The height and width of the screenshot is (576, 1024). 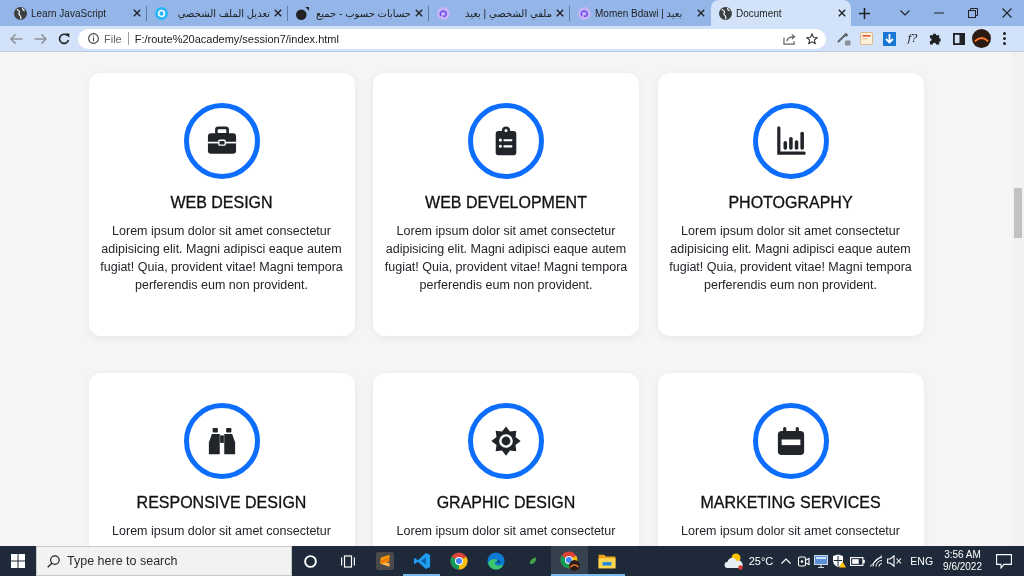 What do you see at coordinates (864, 13) in the screenshot?
I see `plus-icon` at bounding box center [864, 13].